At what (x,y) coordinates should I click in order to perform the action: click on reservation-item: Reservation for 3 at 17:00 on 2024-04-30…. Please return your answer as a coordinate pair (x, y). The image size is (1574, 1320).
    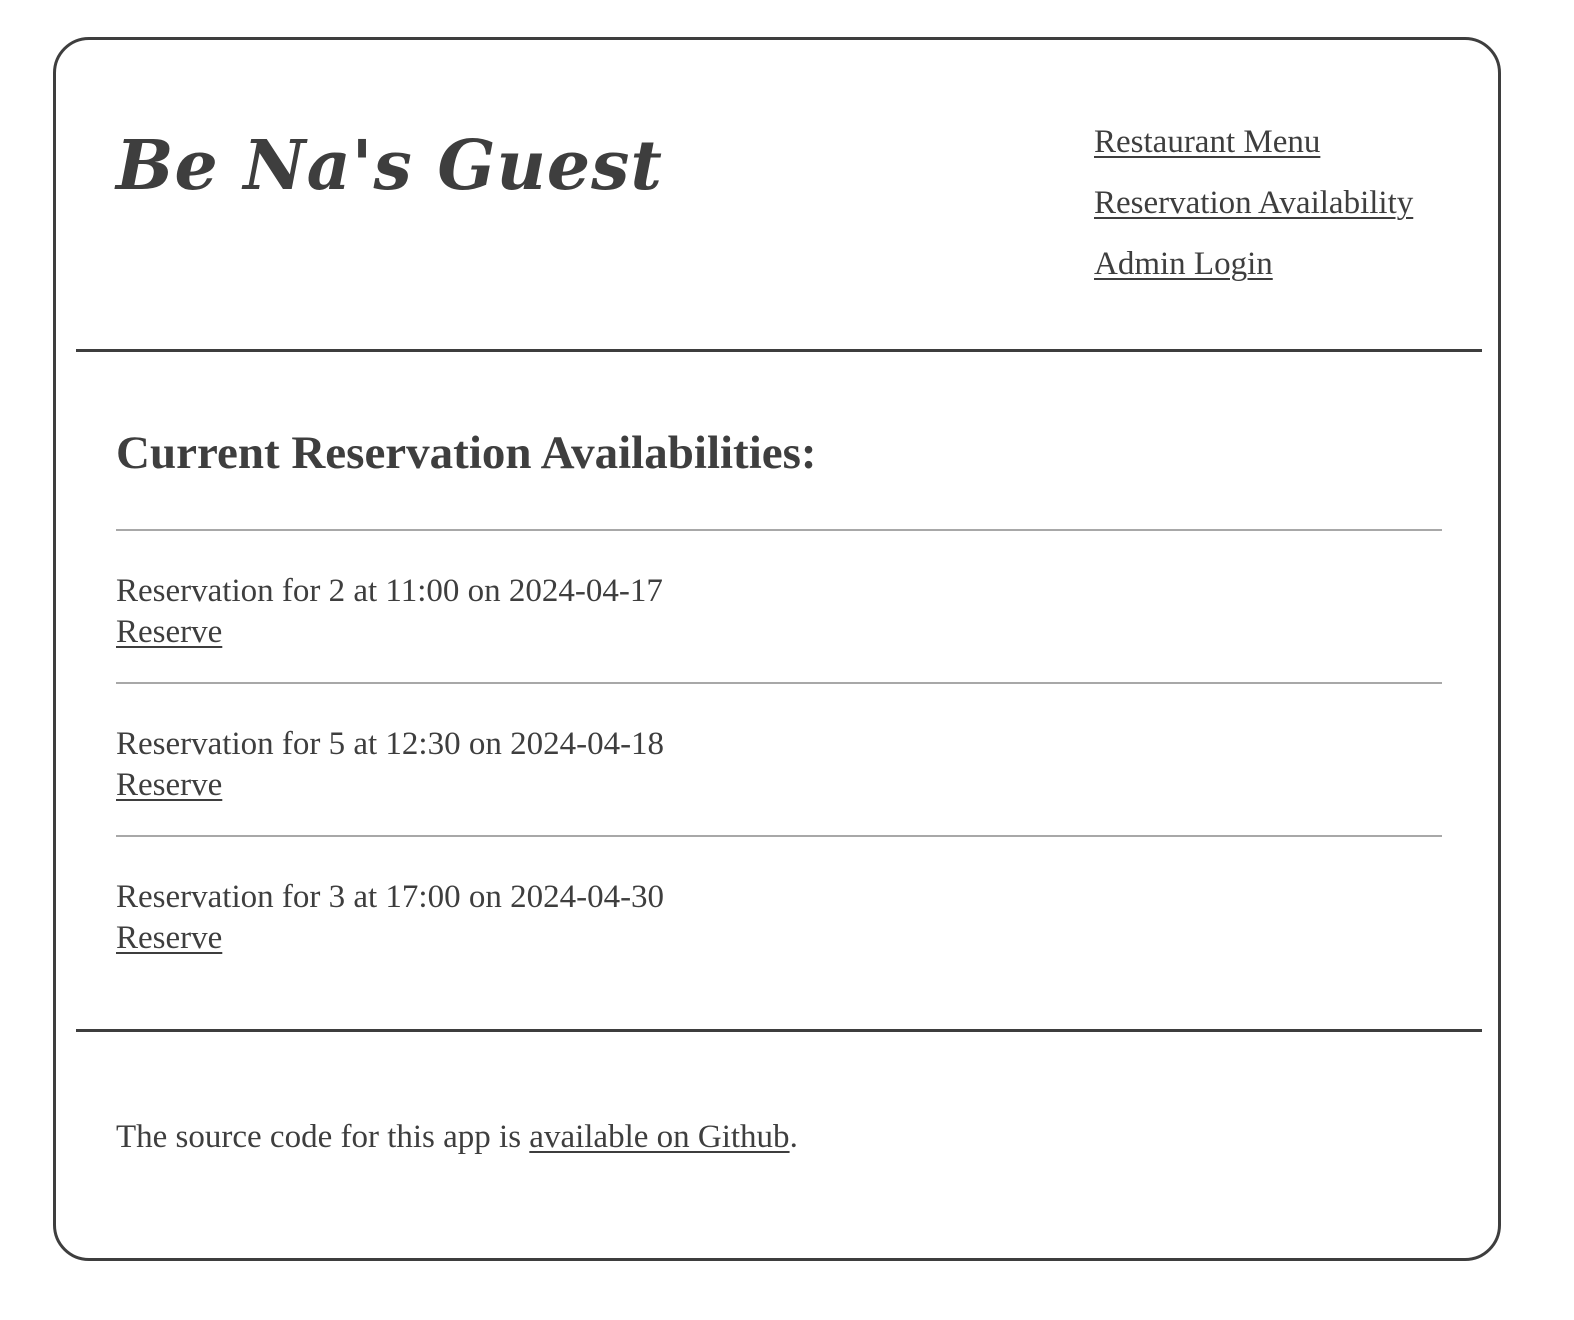
    Looking at the image, I should click on (779, 911).